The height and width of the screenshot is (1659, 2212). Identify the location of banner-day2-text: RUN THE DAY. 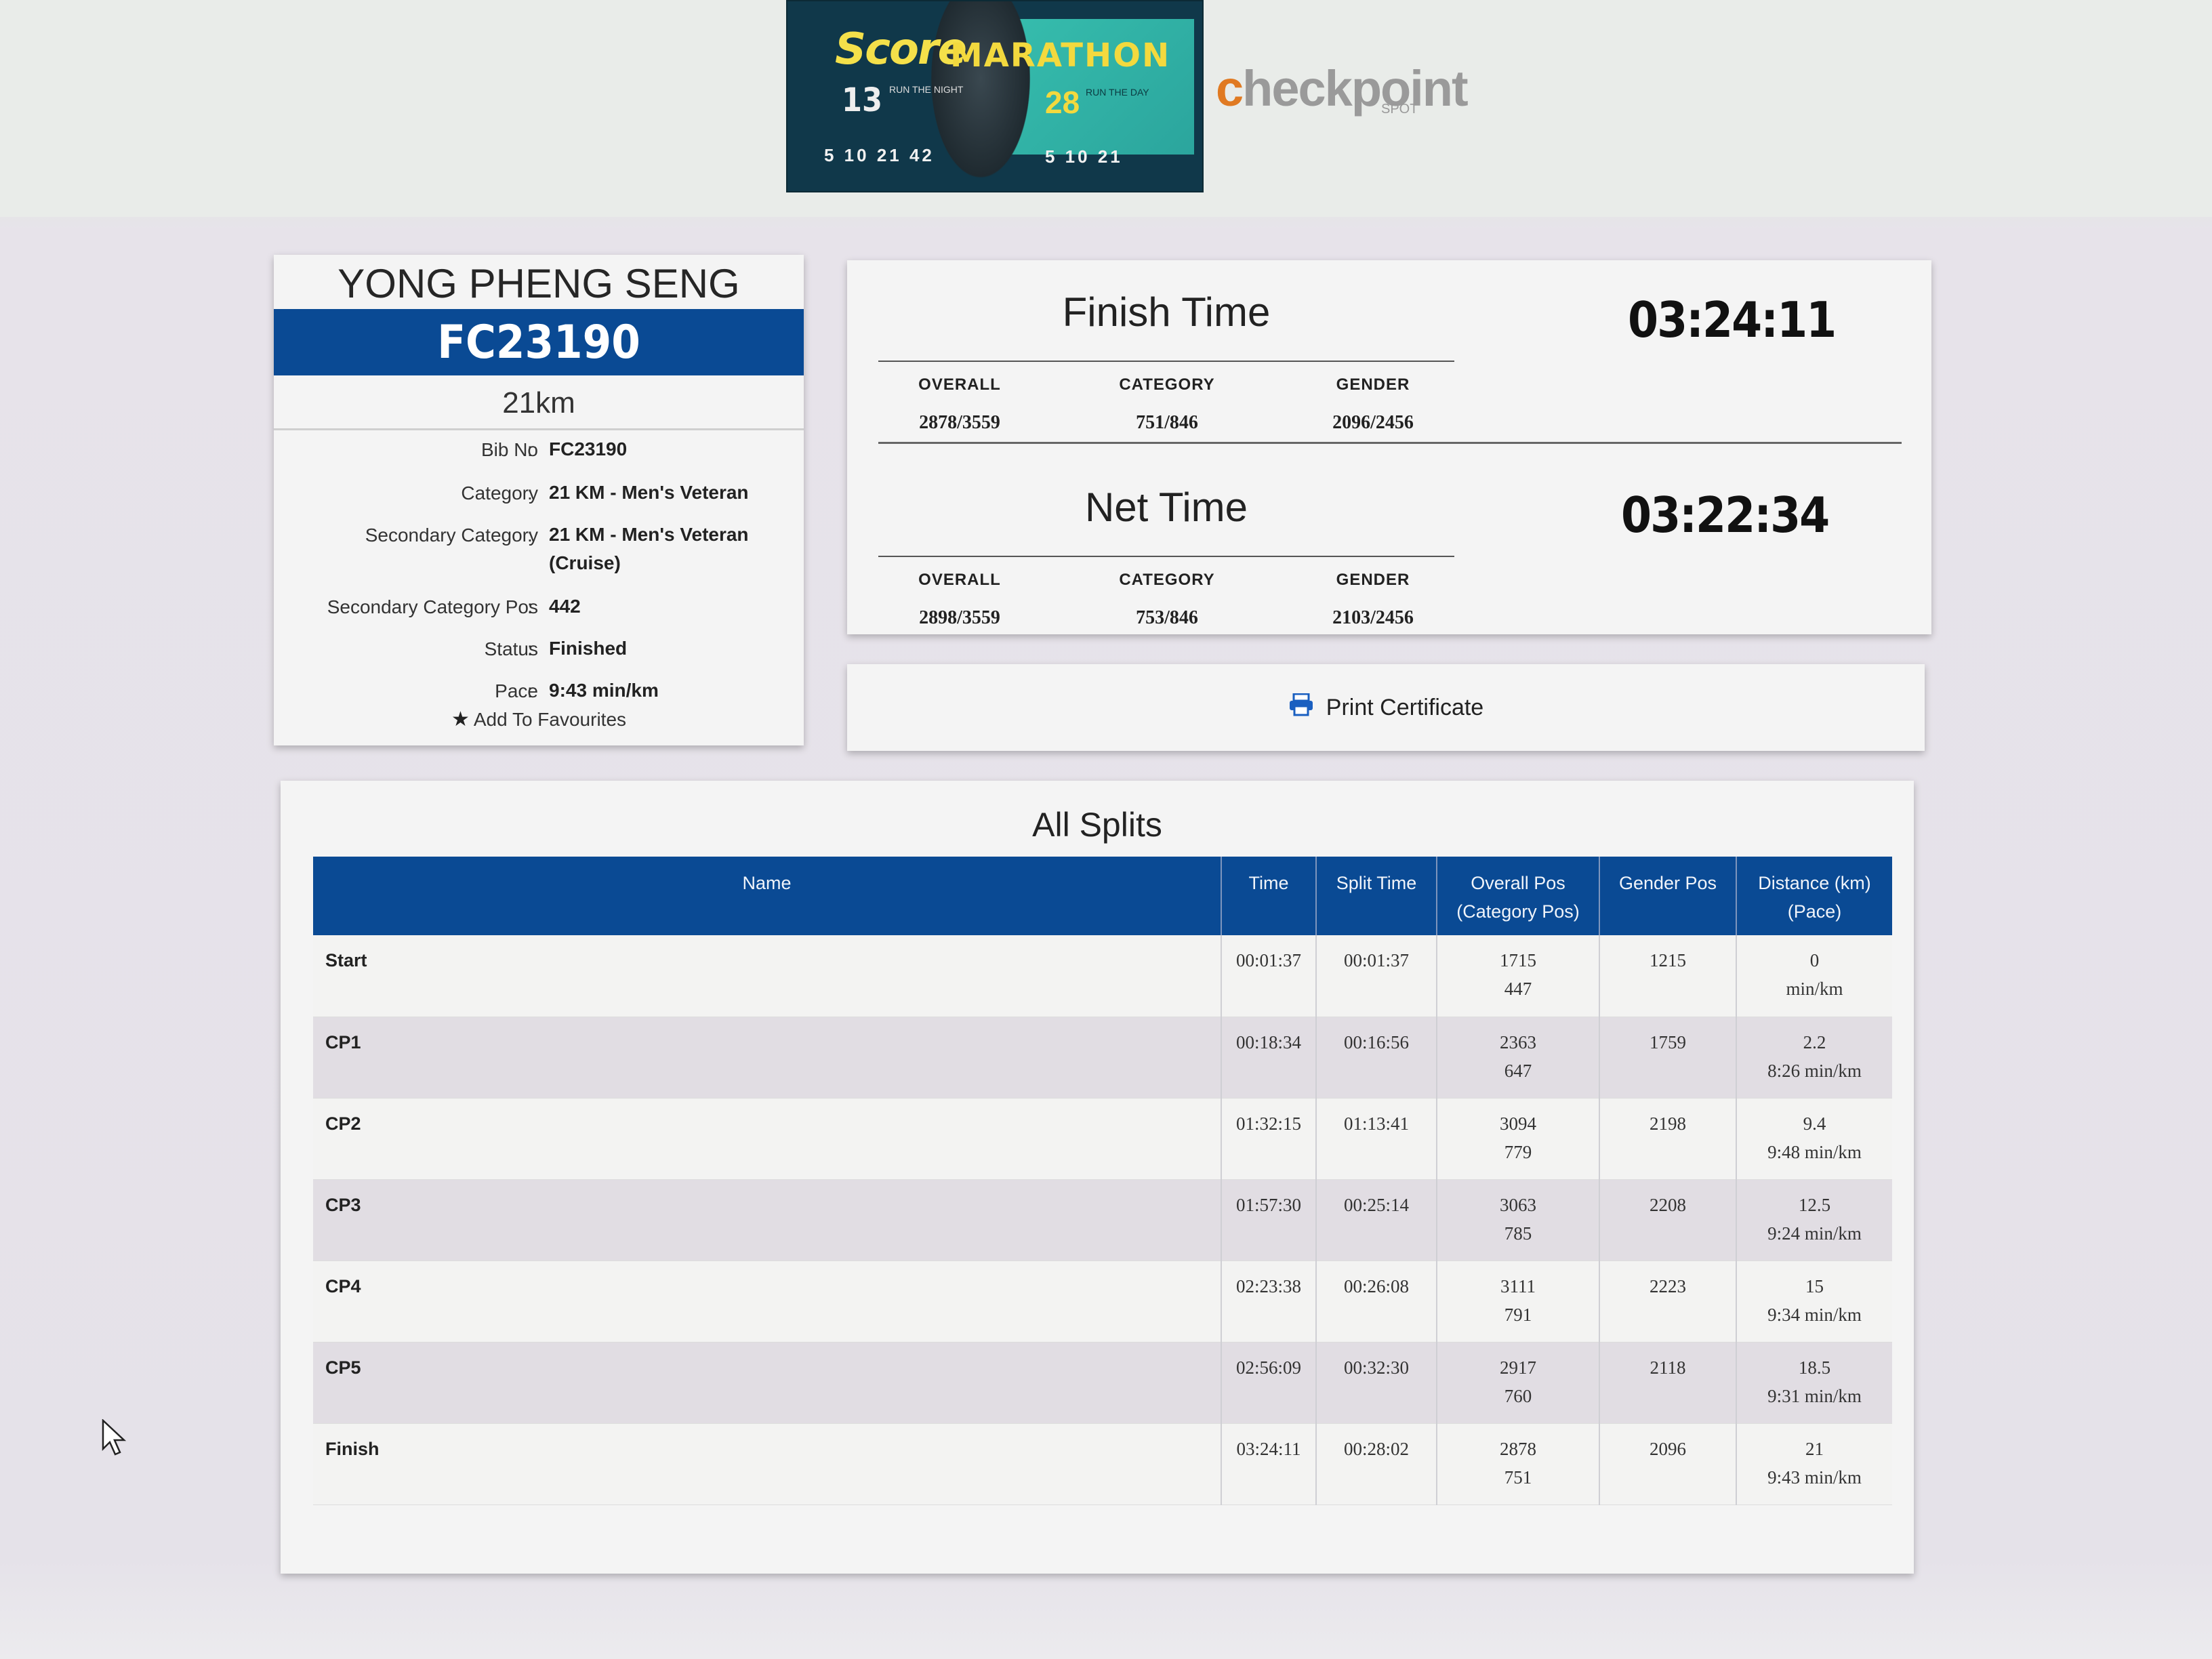
(1117, 92).